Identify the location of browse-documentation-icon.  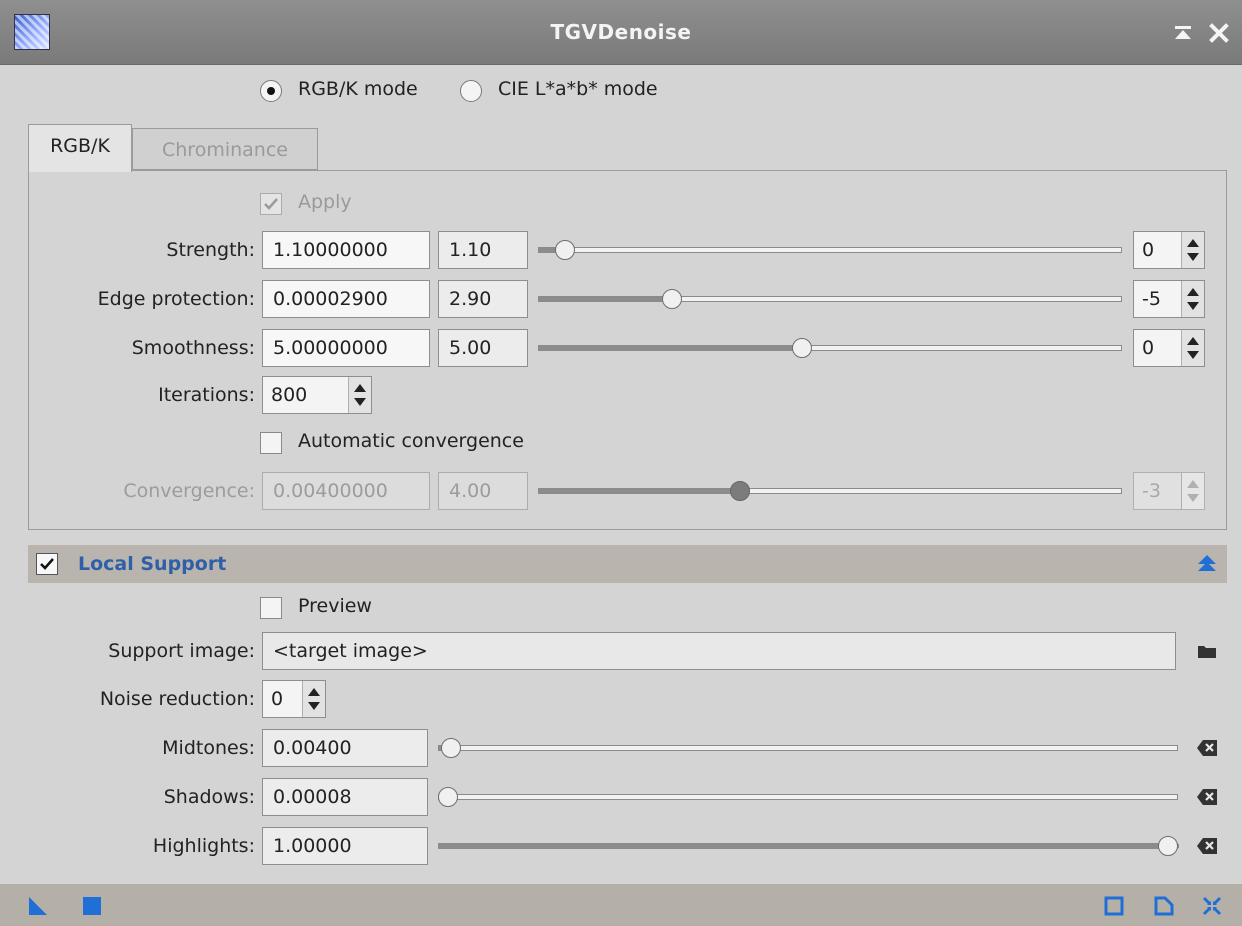
(1114, 906).